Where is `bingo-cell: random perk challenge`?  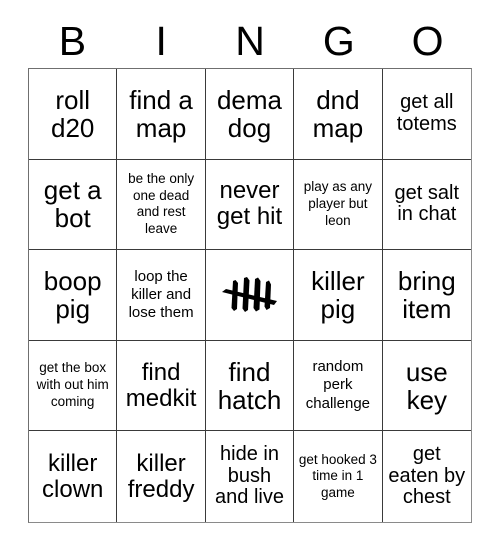 bingo-cell: random perk challenge is located at coordinates (338, 386).